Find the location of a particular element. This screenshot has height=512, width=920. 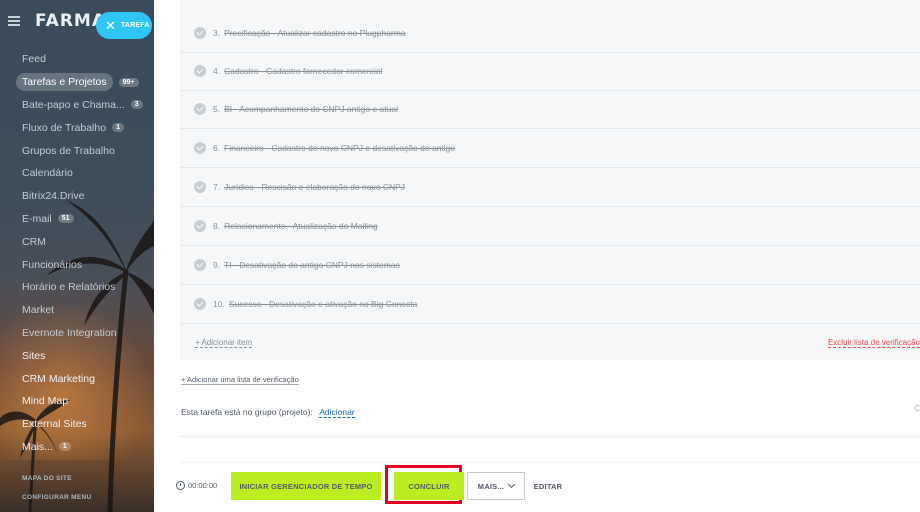

edit-task-button: EDITAR is located at coordinates (548, 486).